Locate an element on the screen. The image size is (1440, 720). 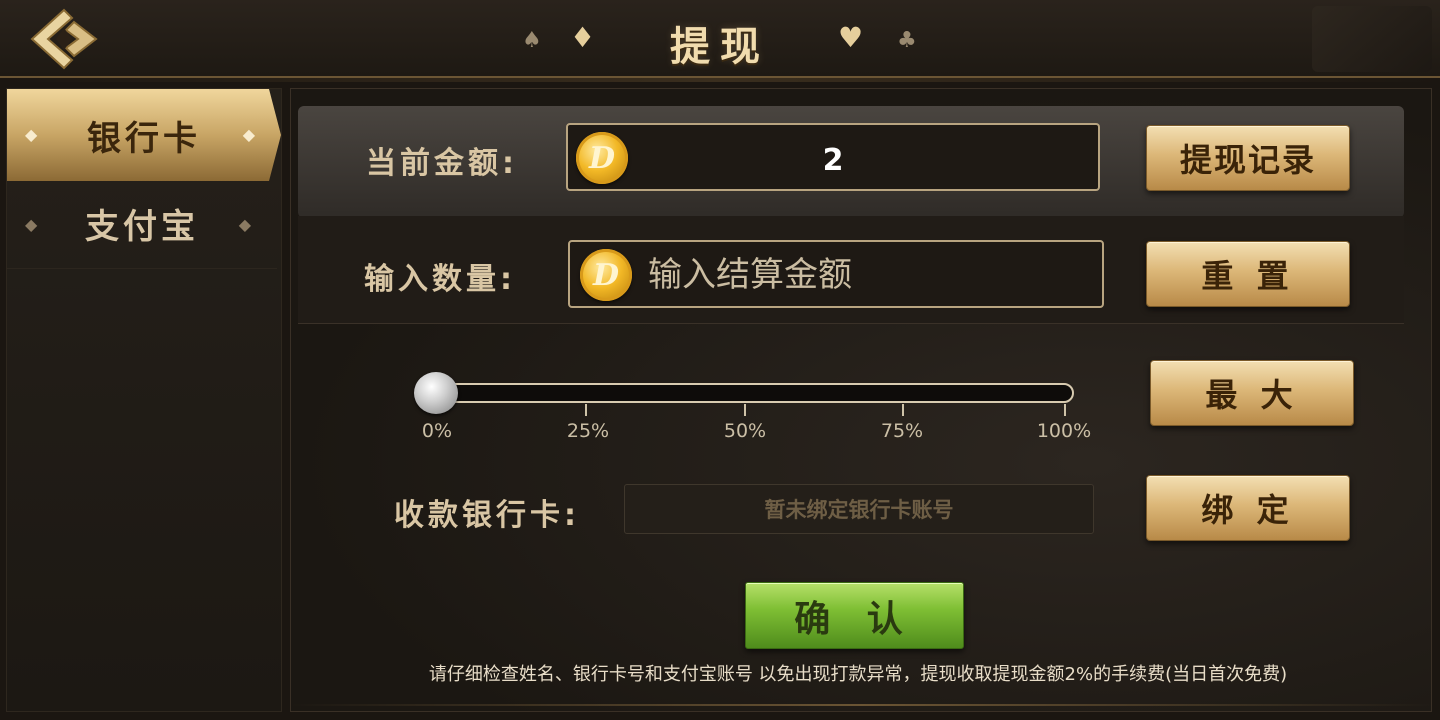
withdraw-history-button: 提现记录 is located at coordinates (1248, 158).